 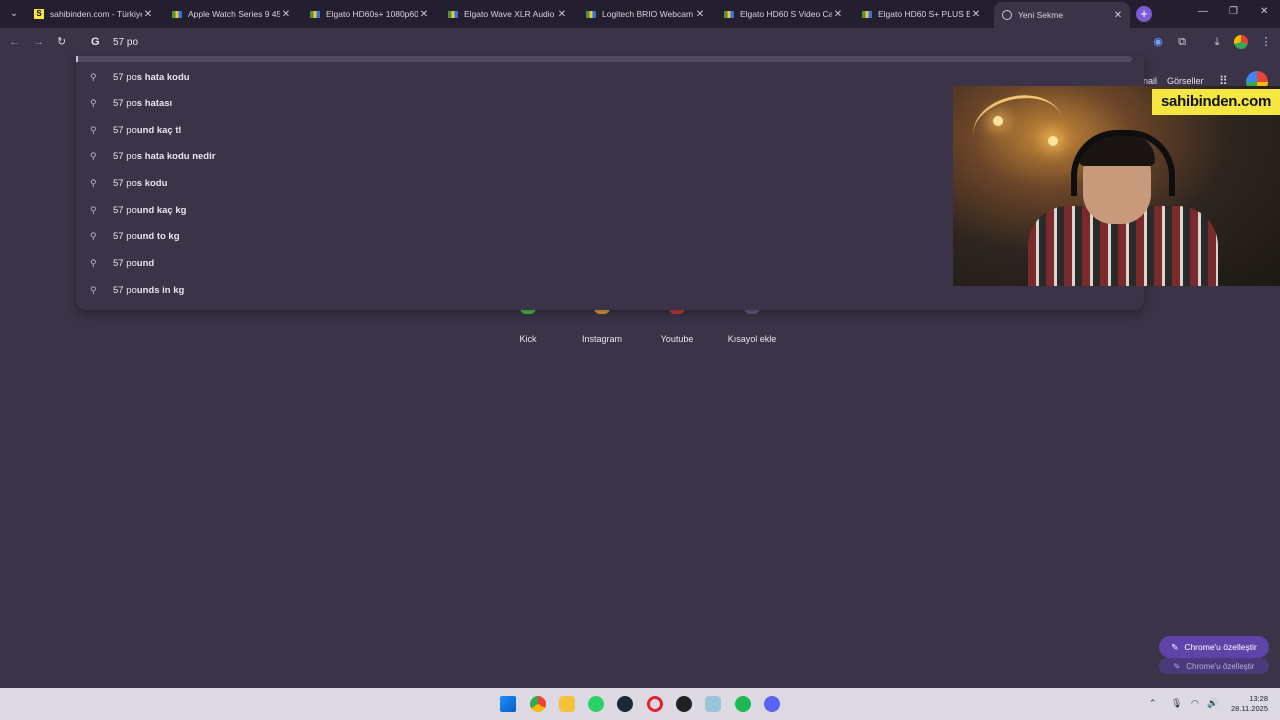 I want to click on reload-icon: ↻, so click(x=61, y=41).